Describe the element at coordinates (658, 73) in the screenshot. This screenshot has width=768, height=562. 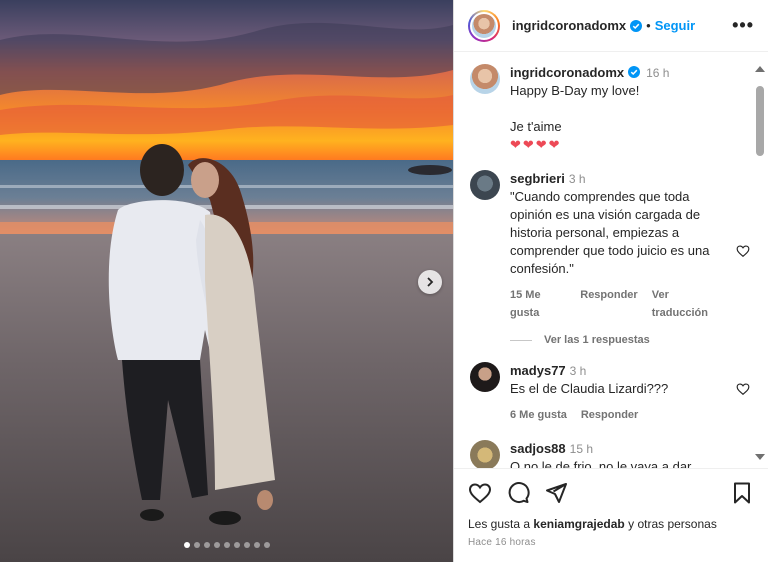
I see `caption-time: 16 h` at that location.